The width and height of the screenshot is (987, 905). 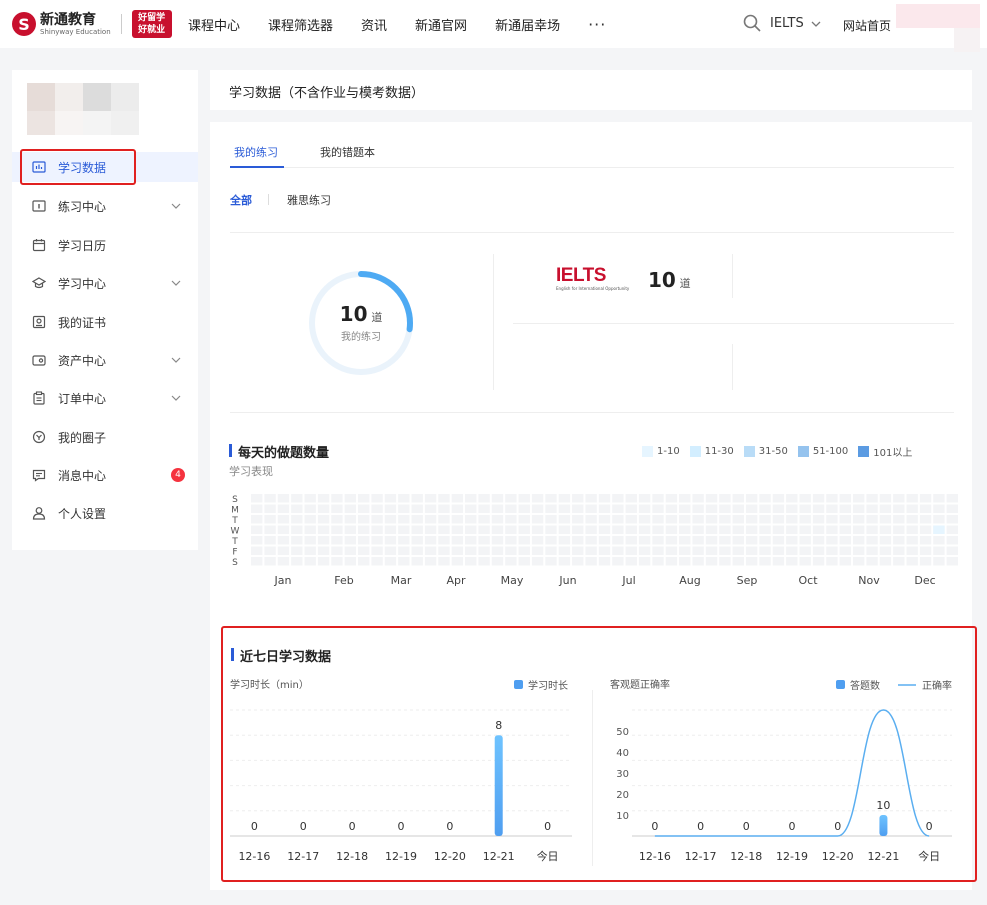 What do you see at coordinates (456, 580) in the screenshot?
I see `month-label: Apr` at bounding box center [456, 580].